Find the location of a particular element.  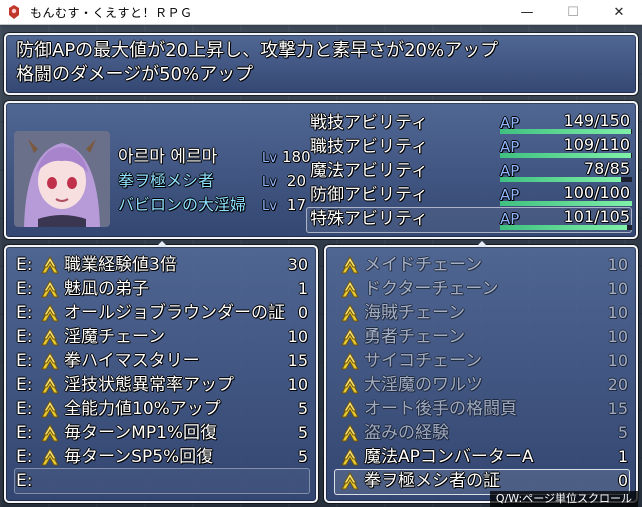

class-2-name: バビロンの大淫婦 is located at coordinates (182, 204).